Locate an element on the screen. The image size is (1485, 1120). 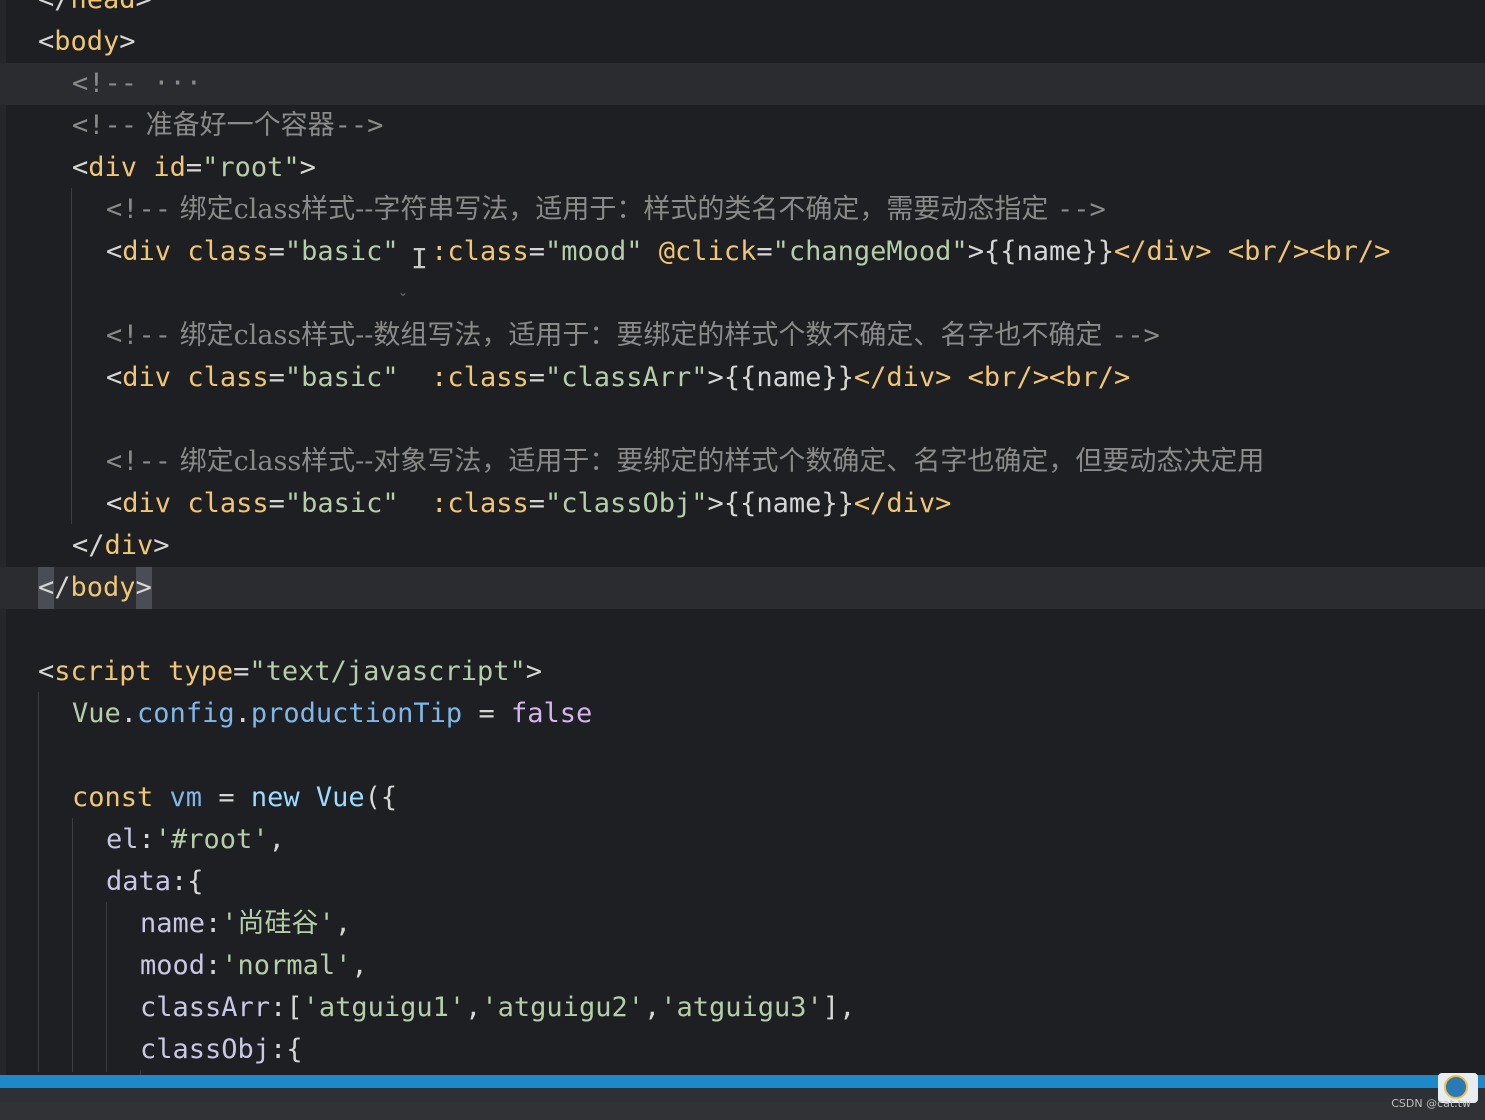
token: 准备好一个容器 is located at coordinates (236, 125).